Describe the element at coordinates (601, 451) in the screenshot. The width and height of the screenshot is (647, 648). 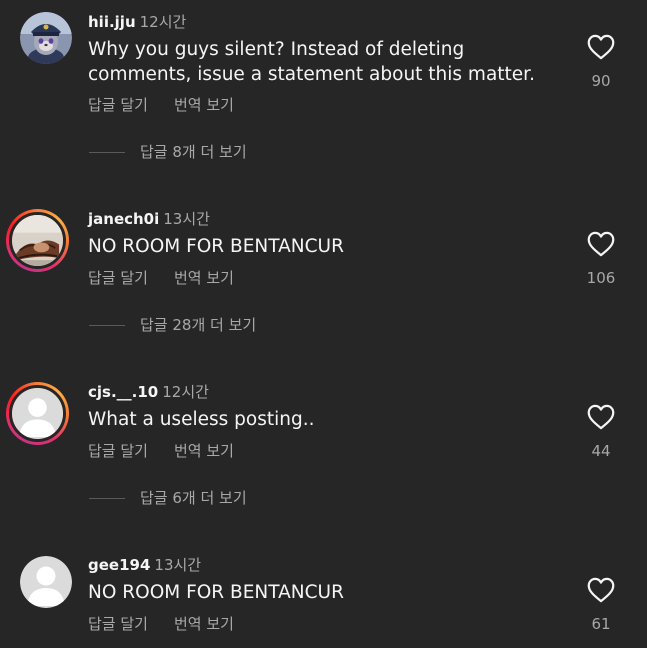
I see `like-count: 44` at that location.